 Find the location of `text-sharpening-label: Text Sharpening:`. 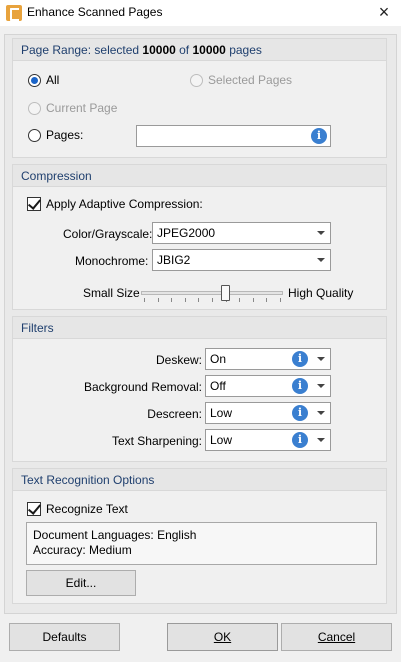

text-sharpening-label: Text Sharpening: is located at coordinates (156, 441).